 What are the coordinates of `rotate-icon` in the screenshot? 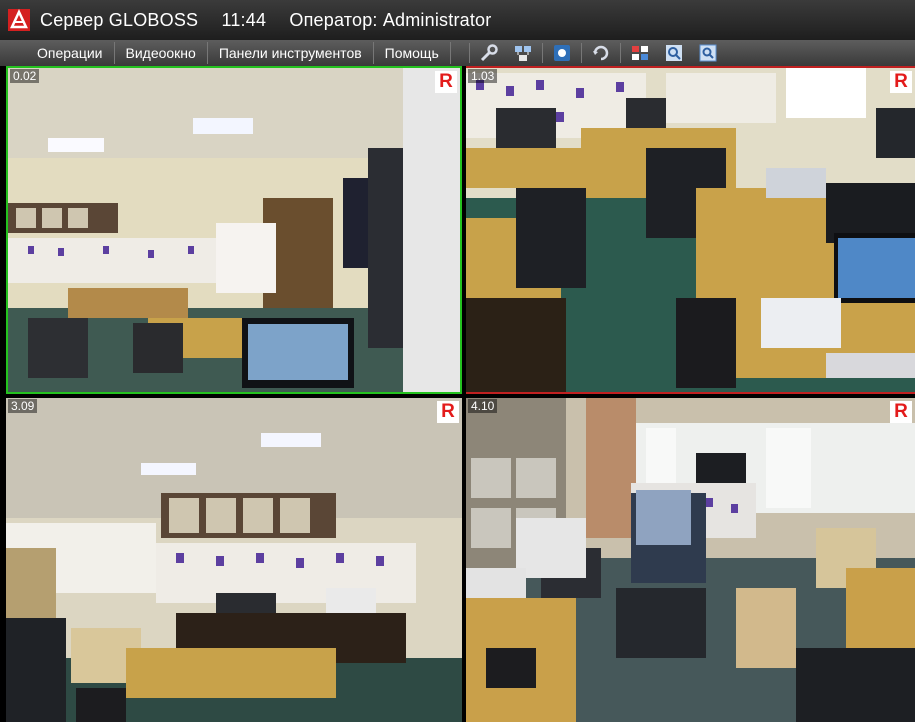 It's located at (601, 53).